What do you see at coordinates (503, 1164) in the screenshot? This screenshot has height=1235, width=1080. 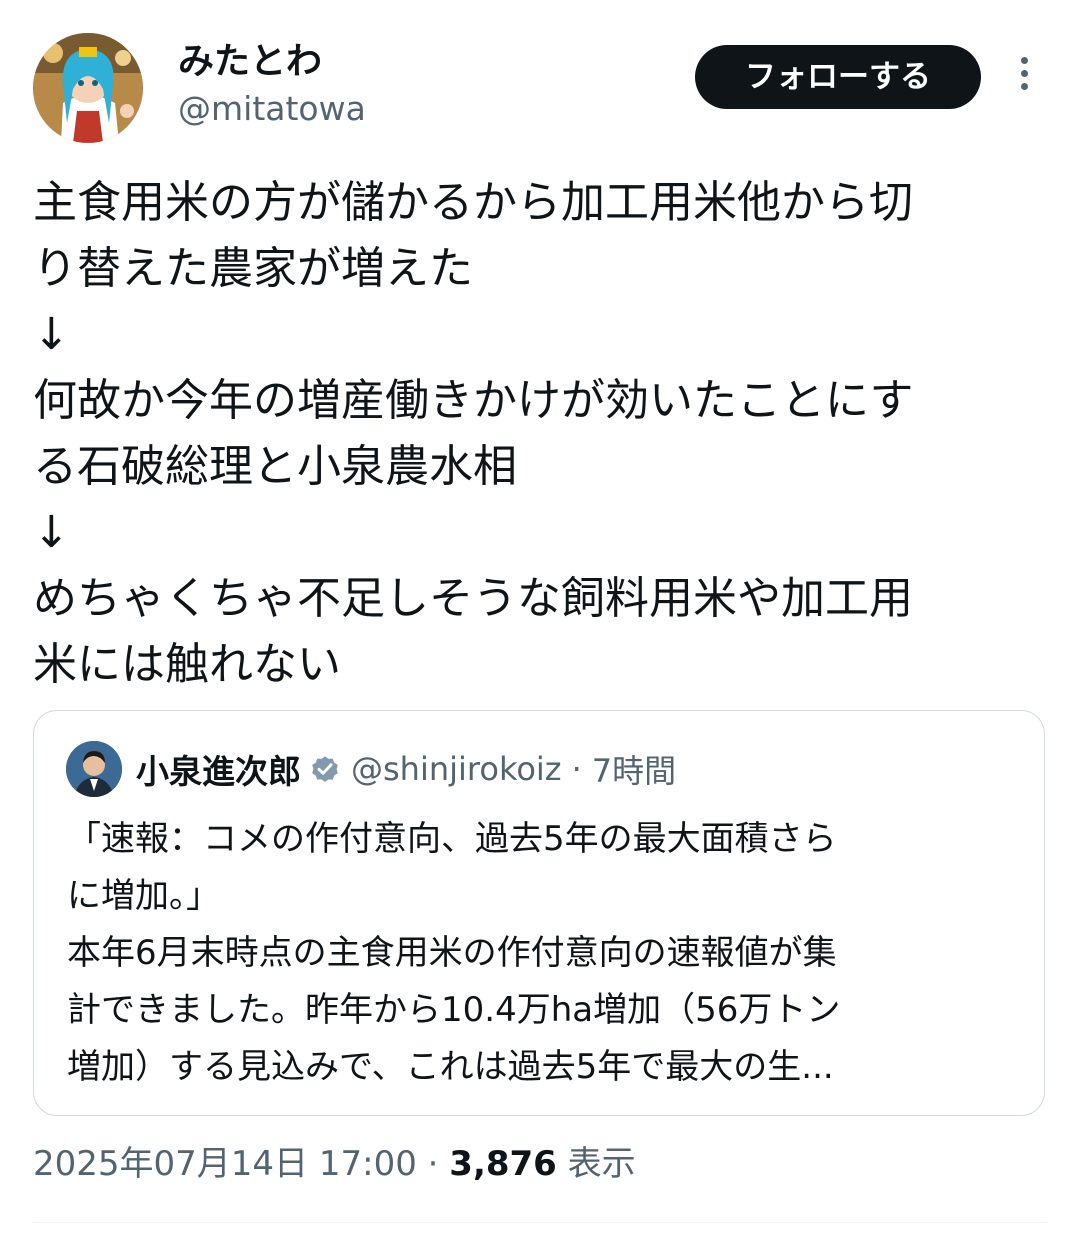 I see `views-count: 3,876` at bounding box center [503, 1164].